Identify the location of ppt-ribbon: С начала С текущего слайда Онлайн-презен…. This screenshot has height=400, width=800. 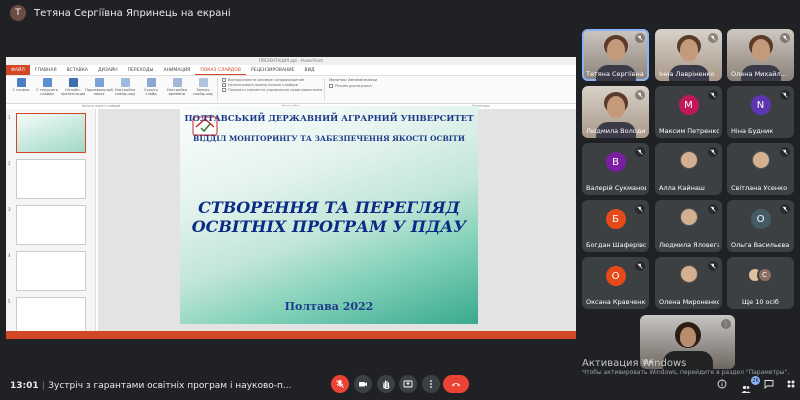
(291, 90).